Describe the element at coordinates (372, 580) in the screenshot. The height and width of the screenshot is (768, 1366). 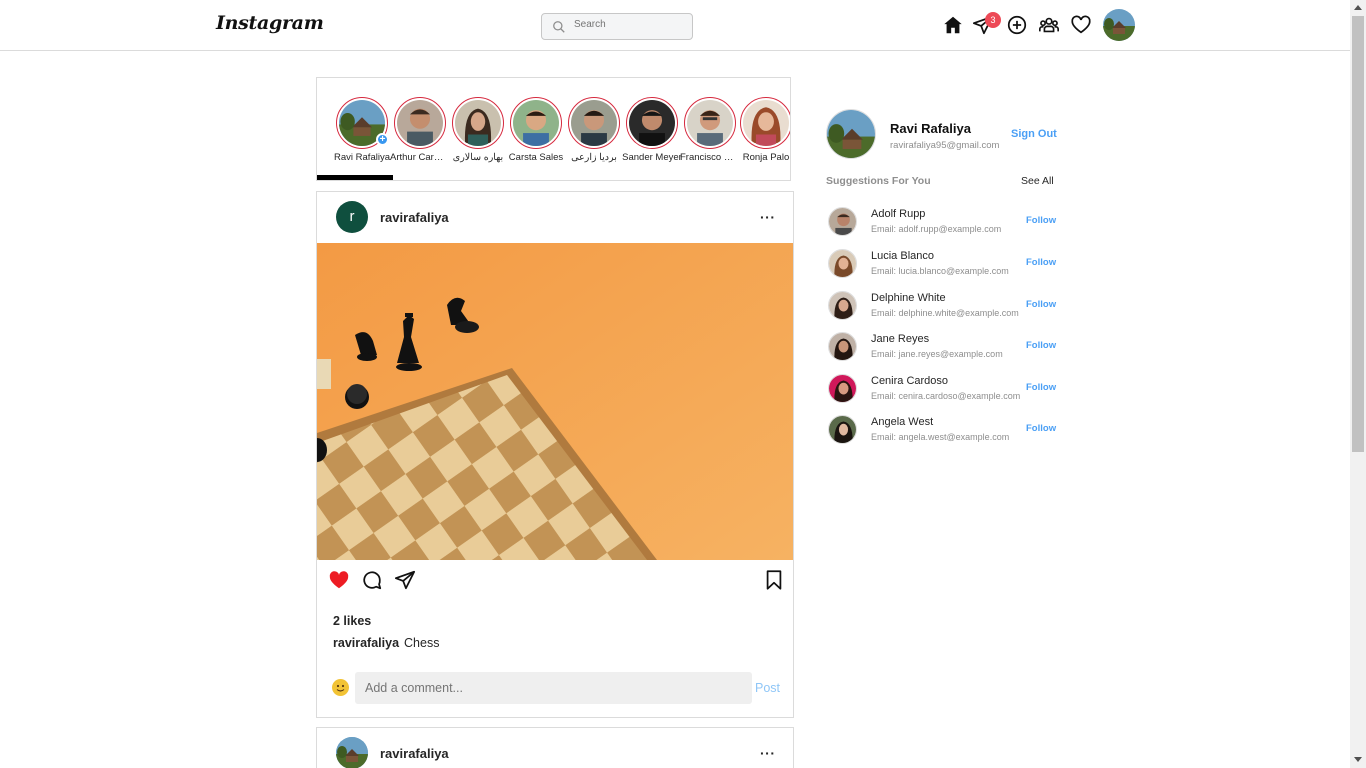
I see `comment-icon` at that location.